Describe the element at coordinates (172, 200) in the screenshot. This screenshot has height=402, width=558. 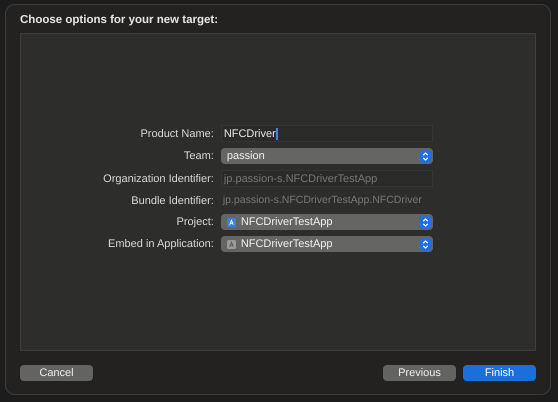
I see `field-label: Bundle Identifier:` at that location.